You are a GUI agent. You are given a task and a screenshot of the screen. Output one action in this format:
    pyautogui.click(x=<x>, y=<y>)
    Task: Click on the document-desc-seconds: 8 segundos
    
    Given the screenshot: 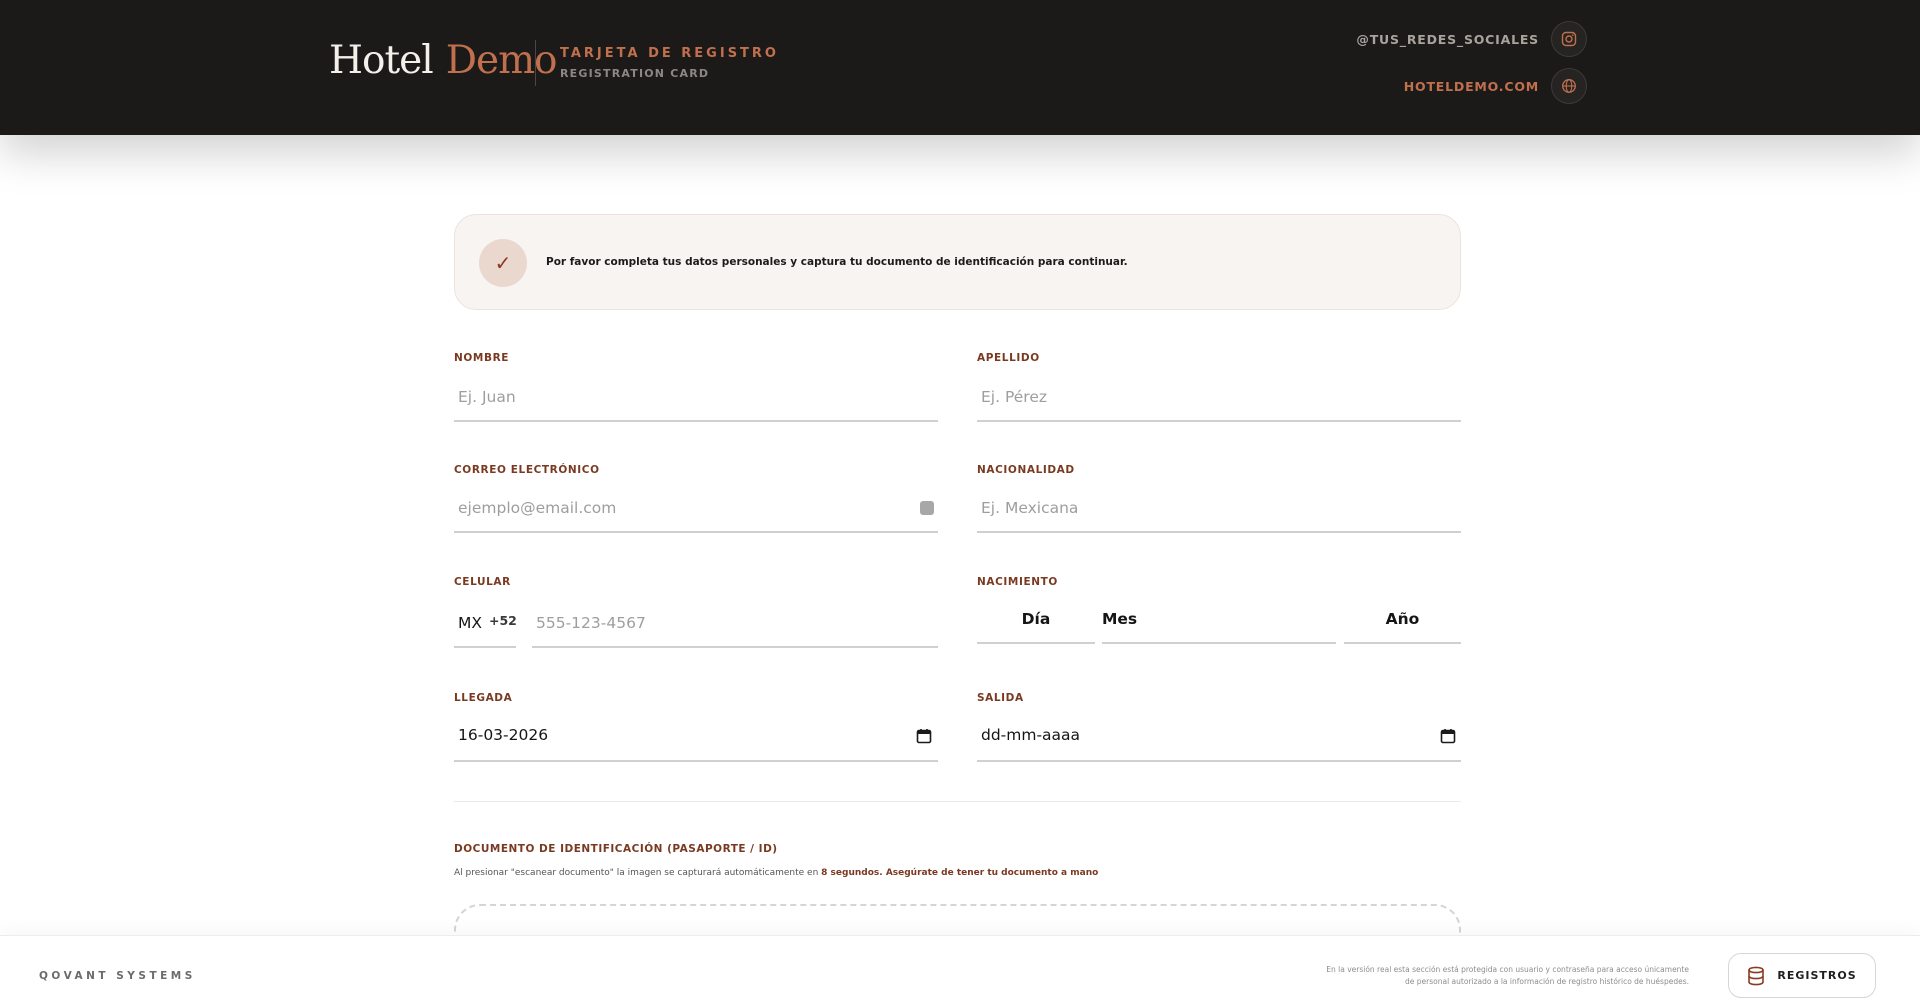 What is the action you would take?
    pyautogui.click(x=850, y=873)
    